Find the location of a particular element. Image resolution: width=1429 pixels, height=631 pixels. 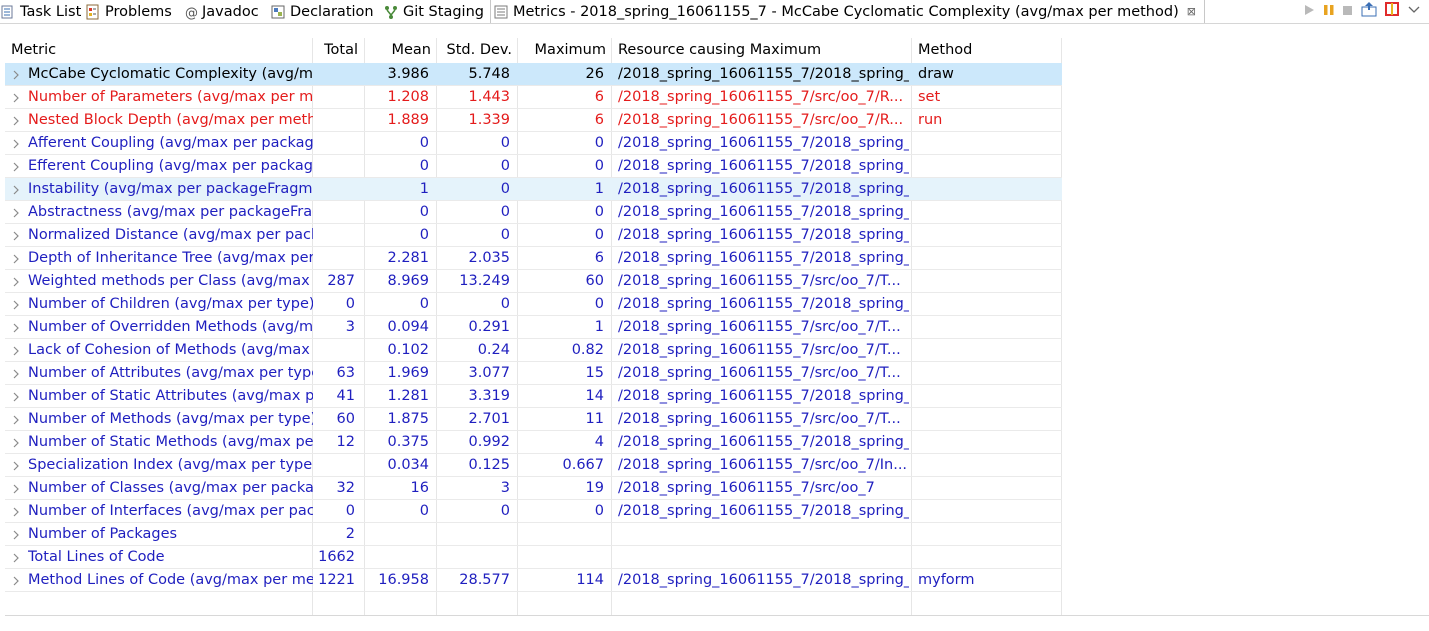

cell-mean: 1 is located at coordinates (424, 189).